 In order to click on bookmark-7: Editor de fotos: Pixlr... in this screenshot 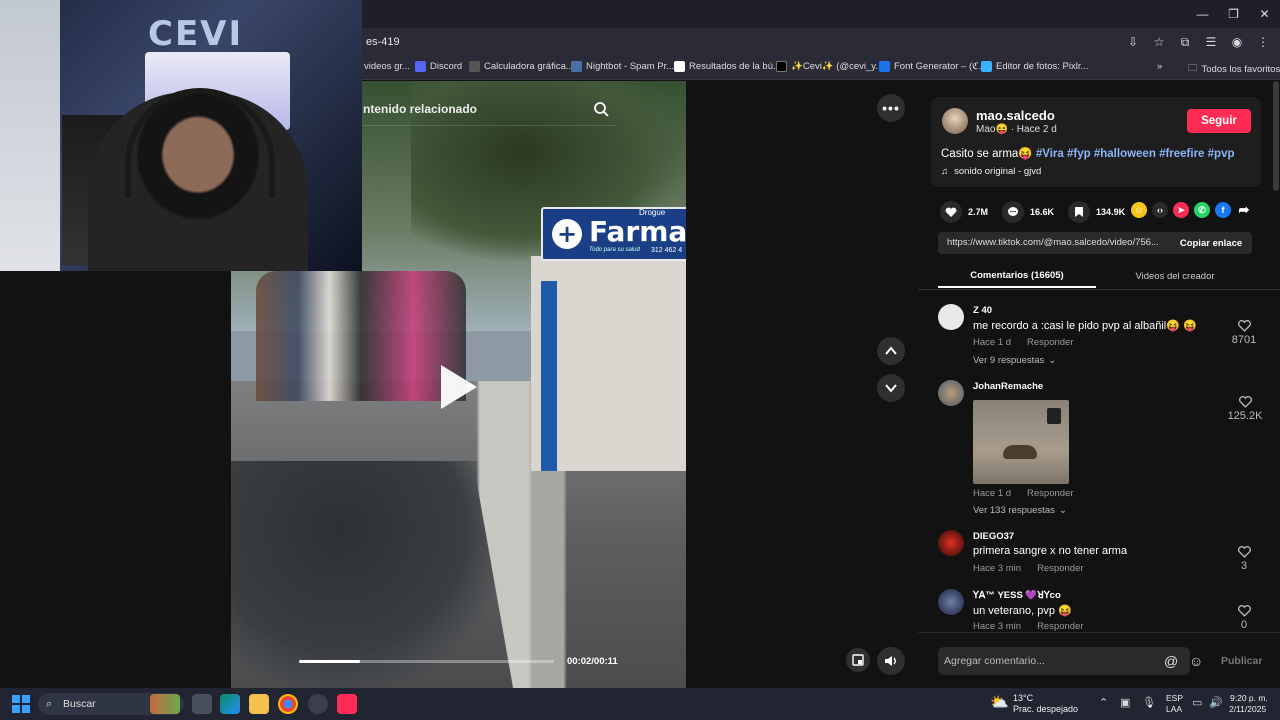, I will do `click(1034, 66)`.